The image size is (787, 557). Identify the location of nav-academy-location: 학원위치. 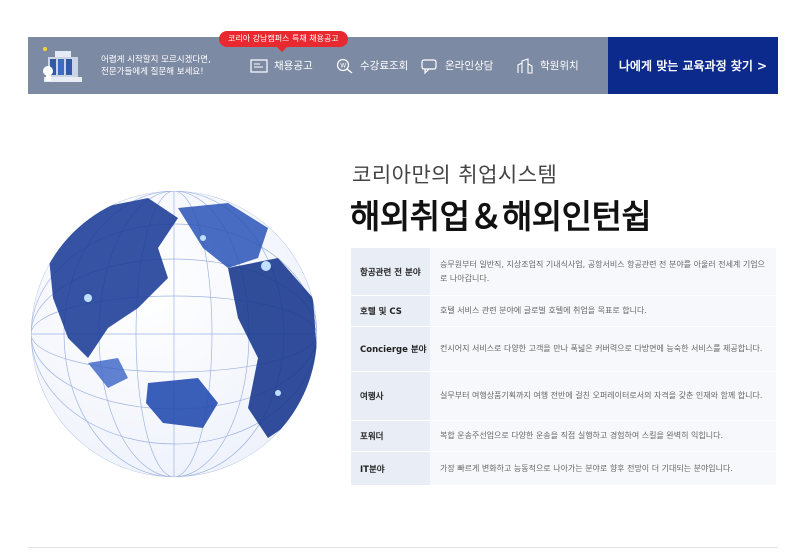
(547, 65).